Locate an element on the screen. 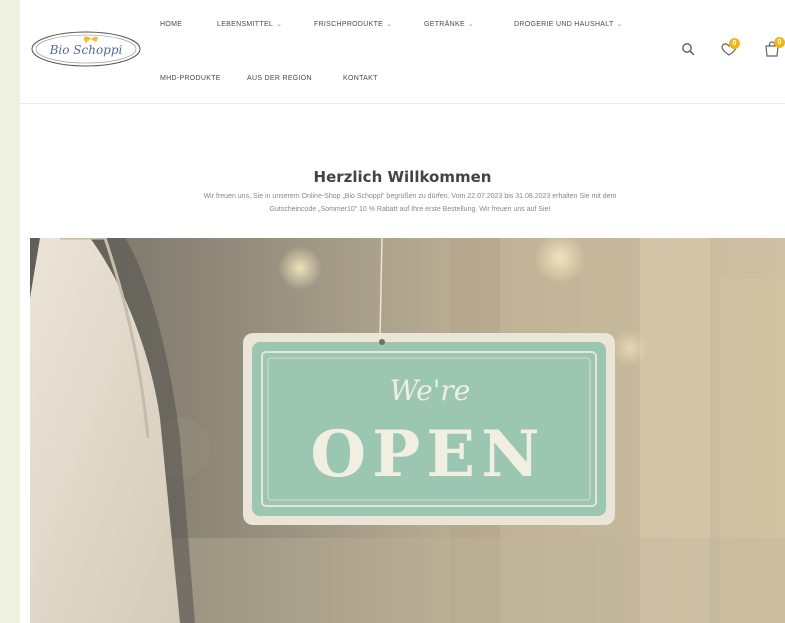 Image resolution: width=785 pixels, height=623 pixels. cart-count-badge: 0 is located at coordinates (779, 42).